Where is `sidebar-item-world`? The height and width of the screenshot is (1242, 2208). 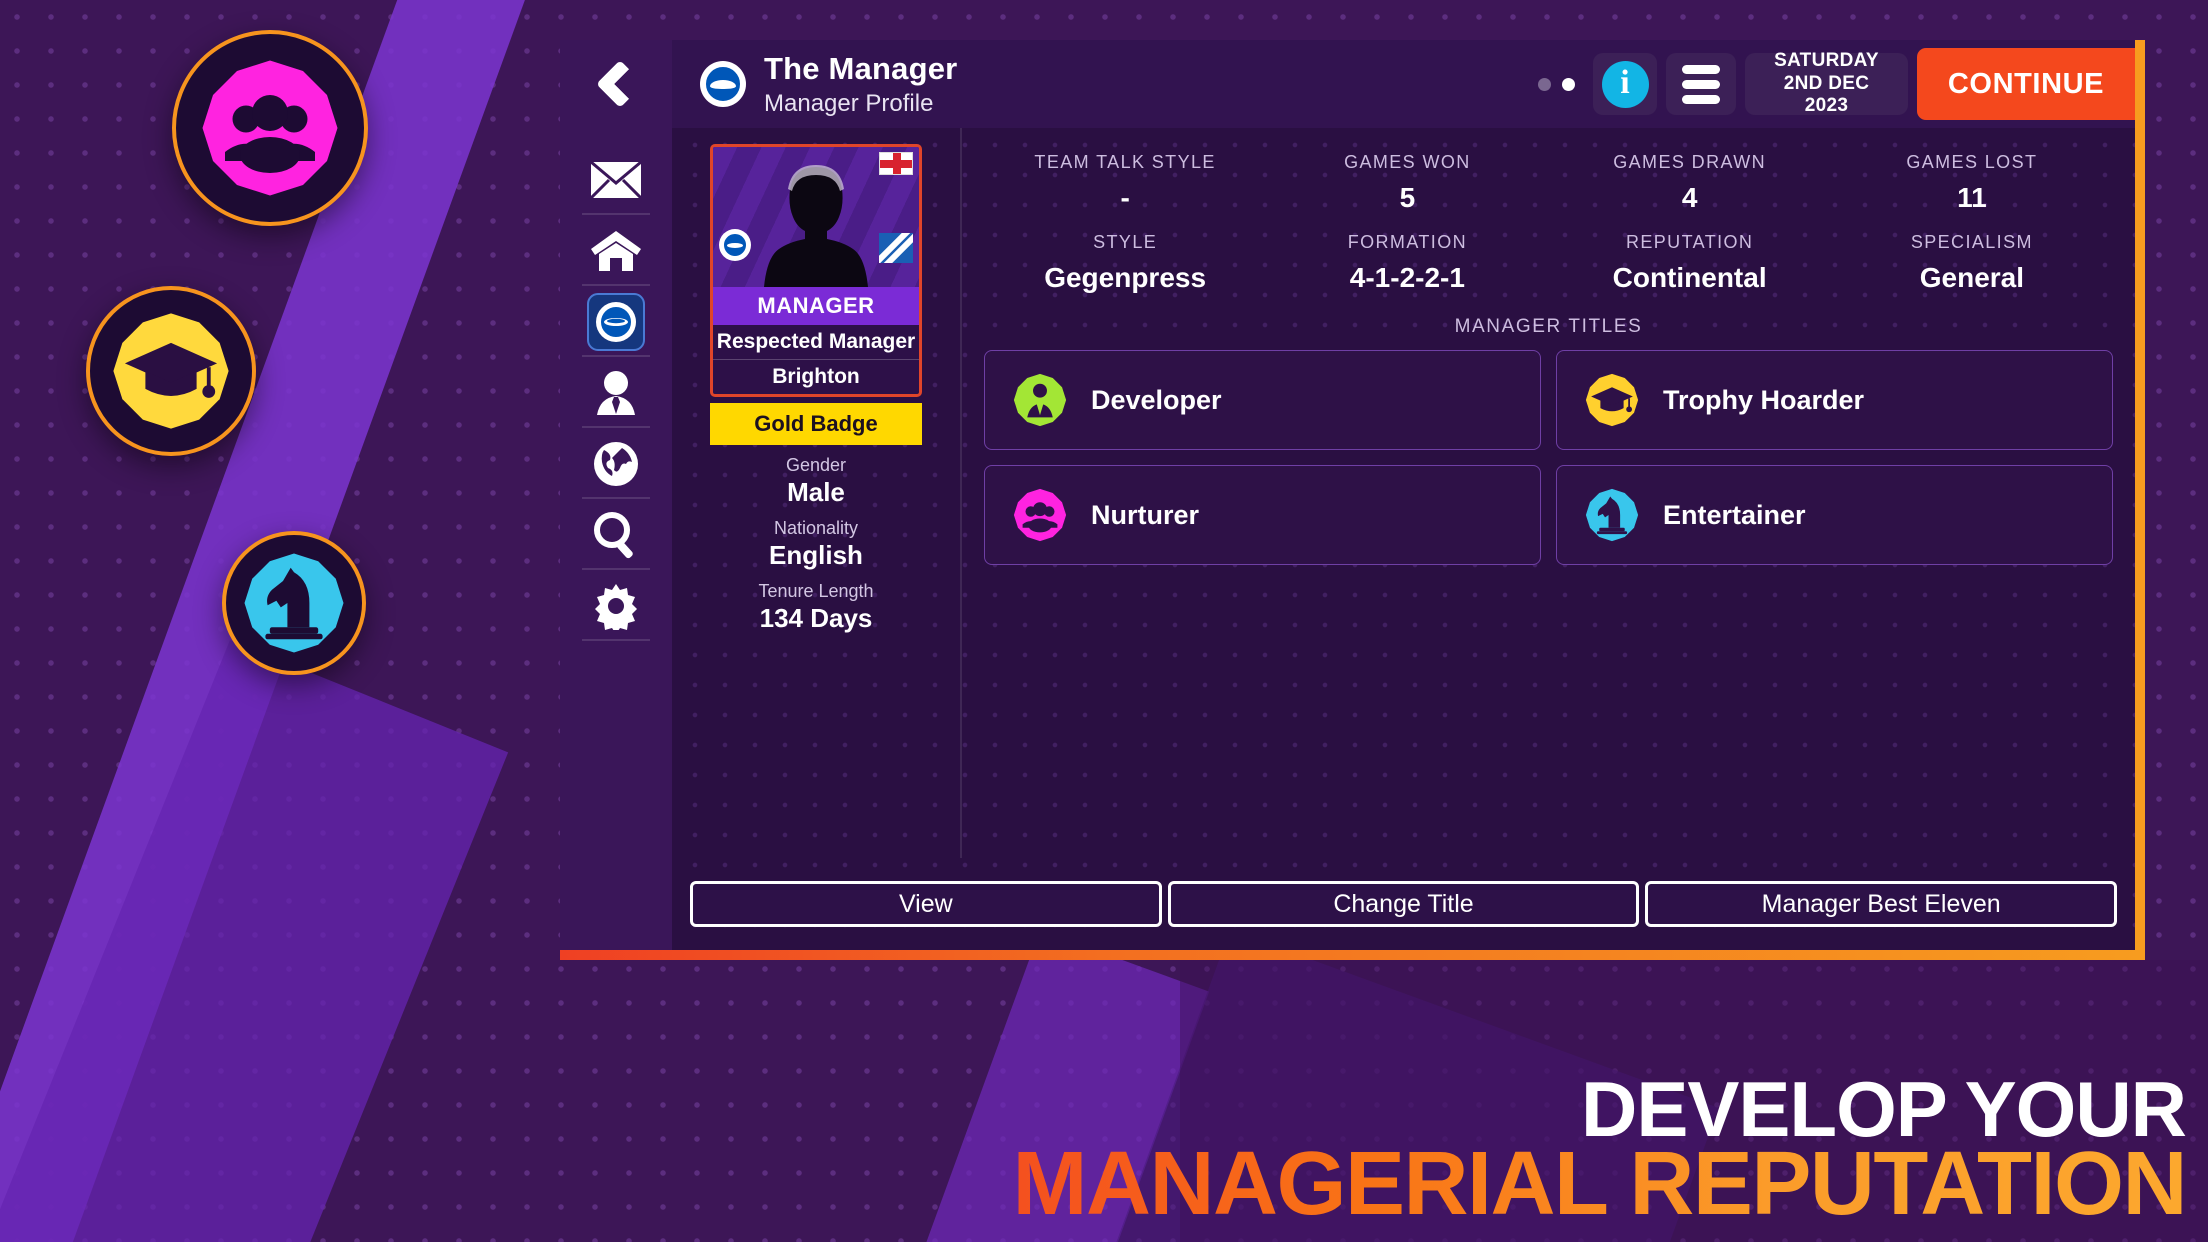
sidebar-item-world is located at coordinates (616, 463).